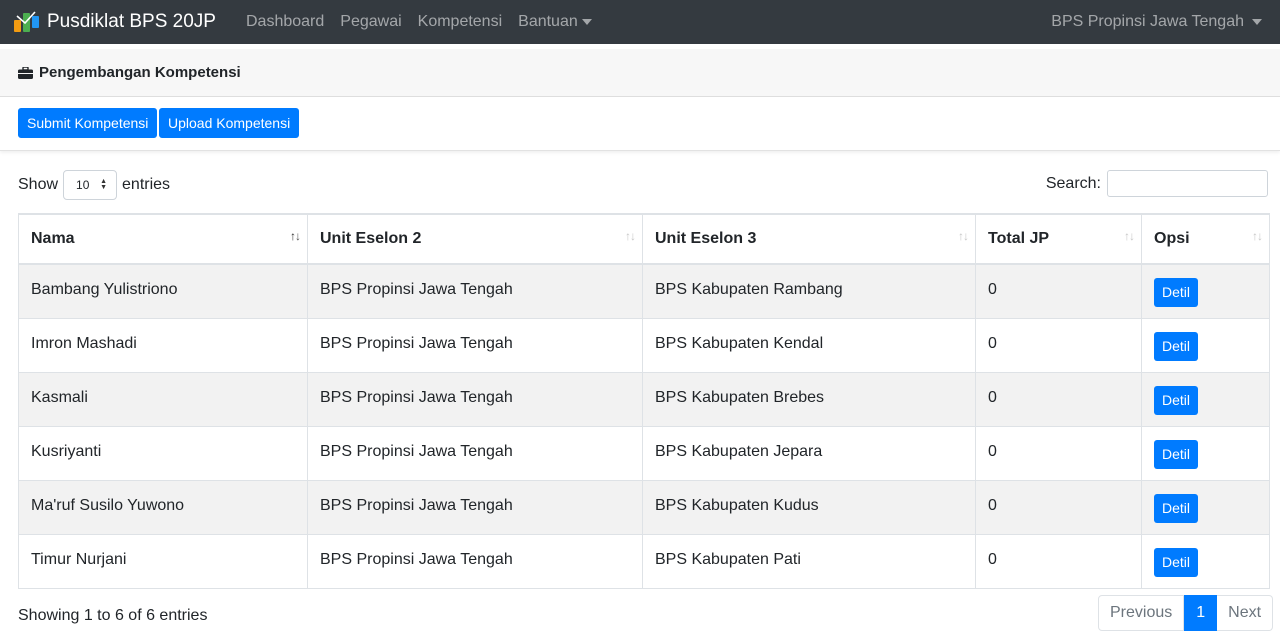 This screenshot has width=1280, height=640. I want to click on nav-dashboard: Dashboard, so click(285, 22).